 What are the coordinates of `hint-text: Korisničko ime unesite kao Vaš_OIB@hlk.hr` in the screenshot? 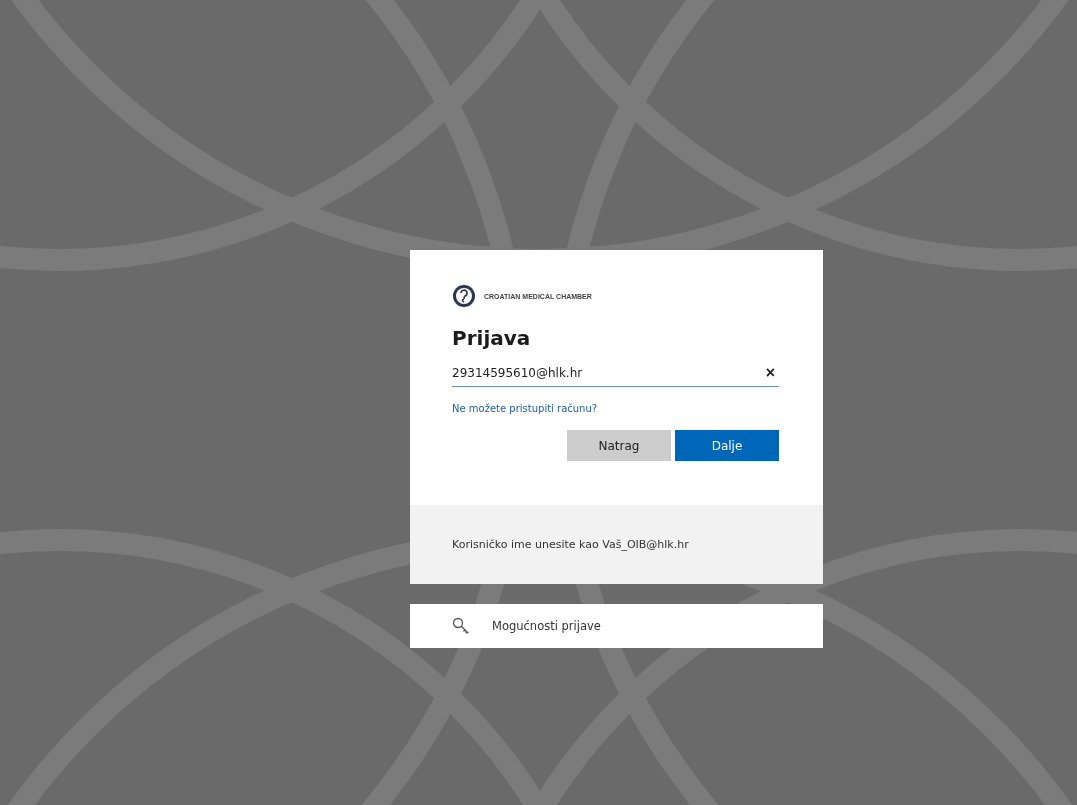 It's located at (570, 544).